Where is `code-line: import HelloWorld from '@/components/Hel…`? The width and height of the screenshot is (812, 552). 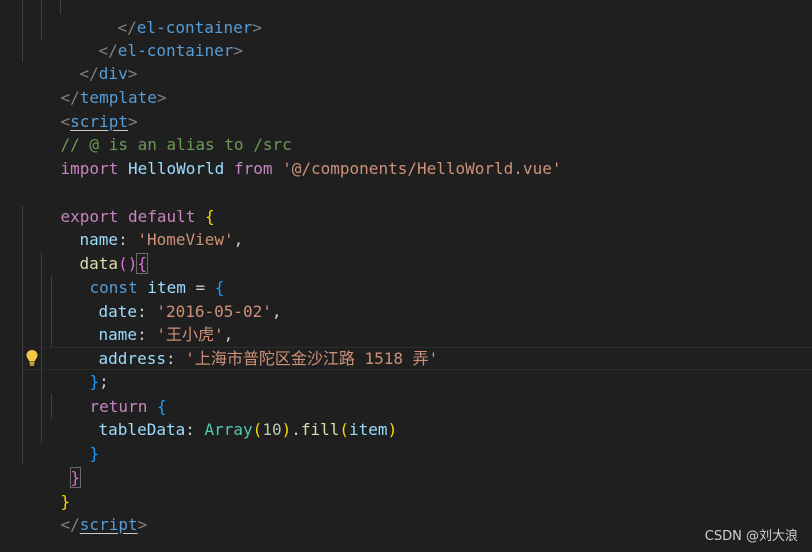 code-line: import HelloWorld from '@/components/Hel… is located at coordinates (292, 155).